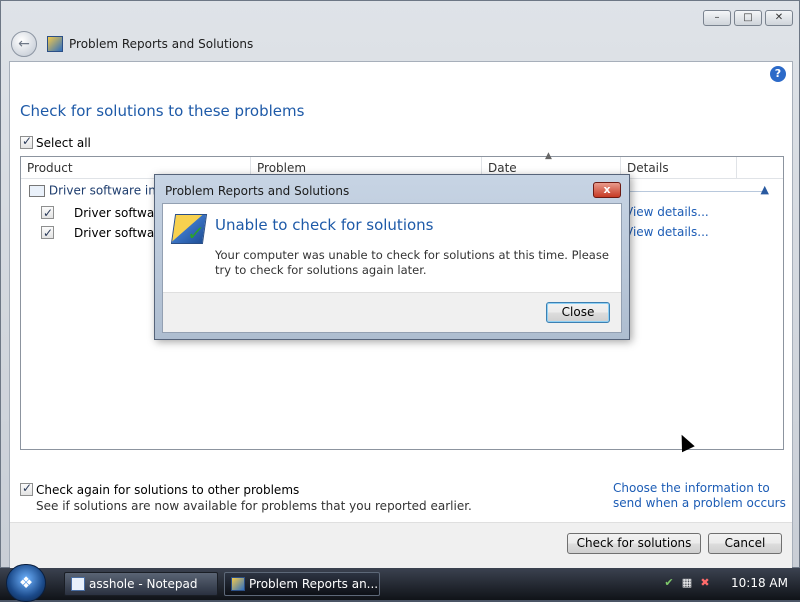 The height and width of the screenshot is (602, 800). What do you see at coordinates (717, 18) in the screenshot?
I see `minimize-button: –` at bounding box center [717, 18].